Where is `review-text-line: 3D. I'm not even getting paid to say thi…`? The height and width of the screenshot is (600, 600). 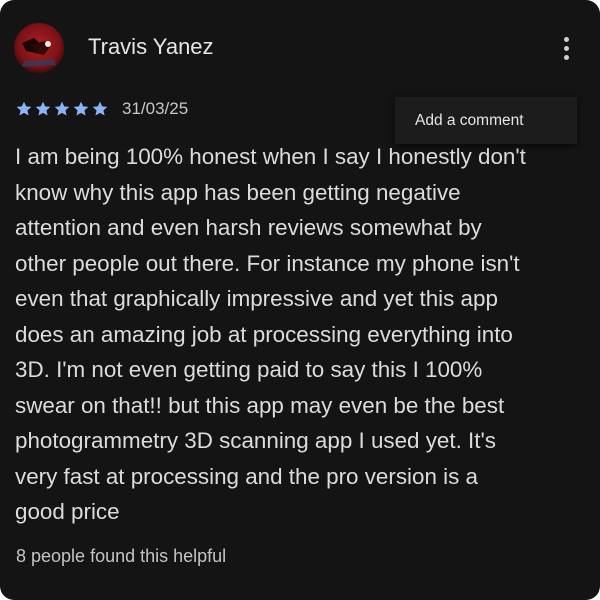
review-text-line: 3D. I'm not even getting paid to say thi… is located at coordinates (249, 369).